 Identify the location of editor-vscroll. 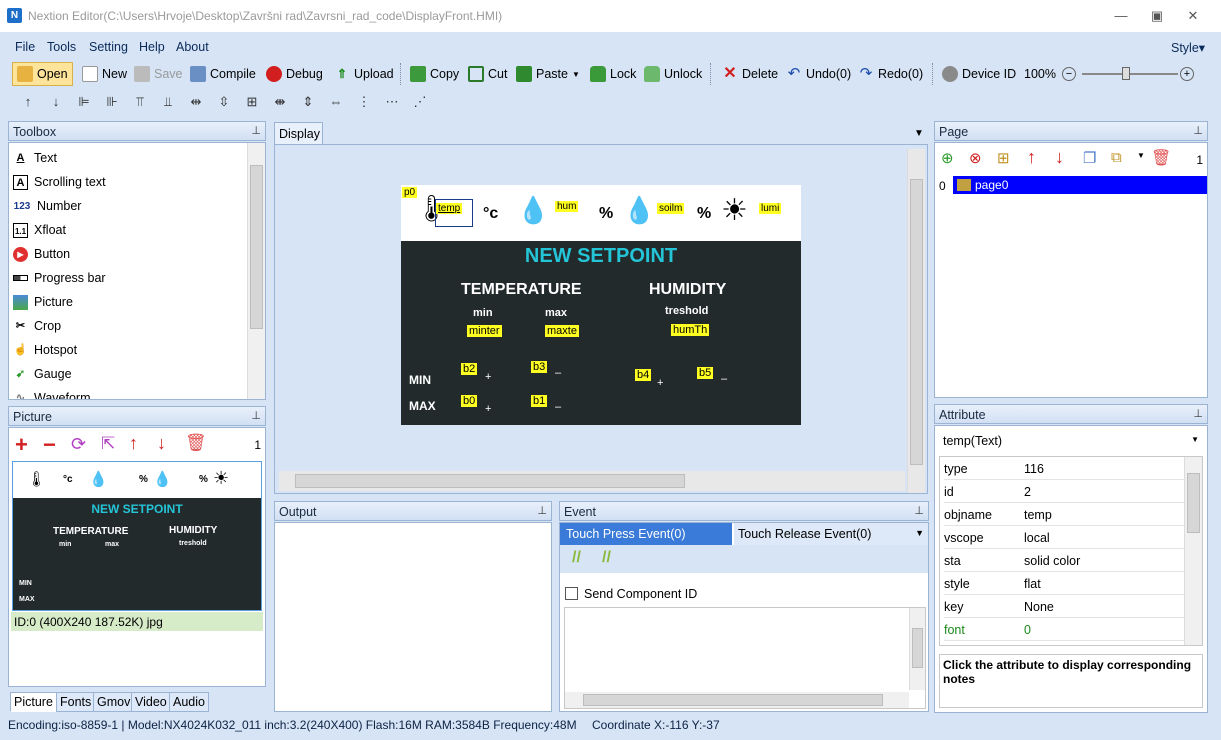
(917, 649).